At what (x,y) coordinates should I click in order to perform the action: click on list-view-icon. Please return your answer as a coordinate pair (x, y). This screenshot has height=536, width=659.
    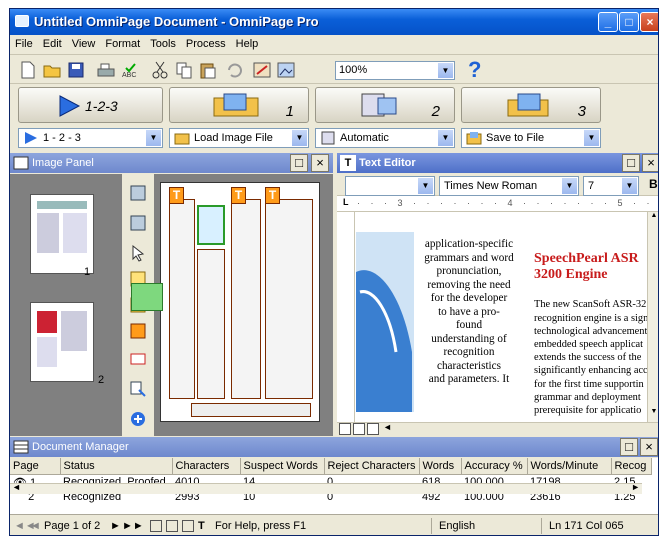
    Looking at the image, I should click on (188, 526).